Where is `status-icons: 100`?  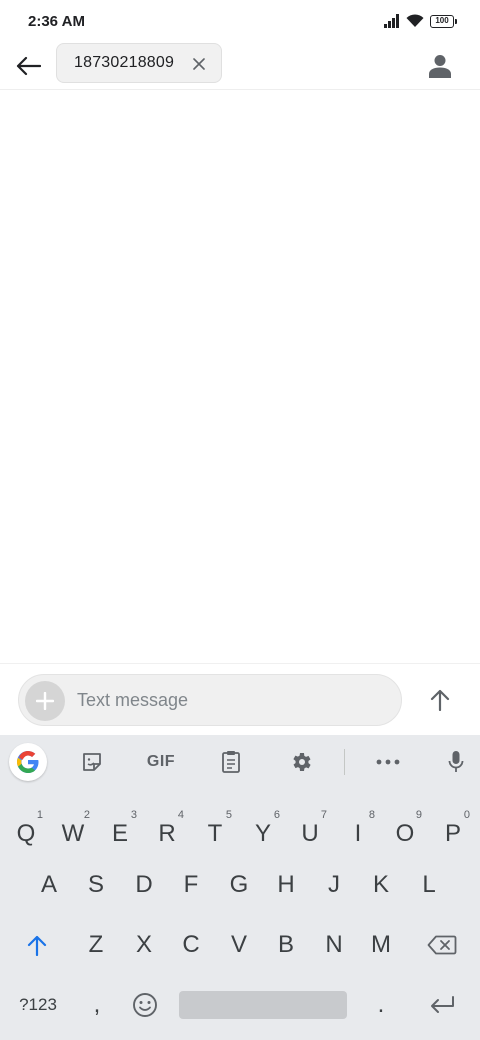
status-icons: 100 is located at coordinates (420, 21).